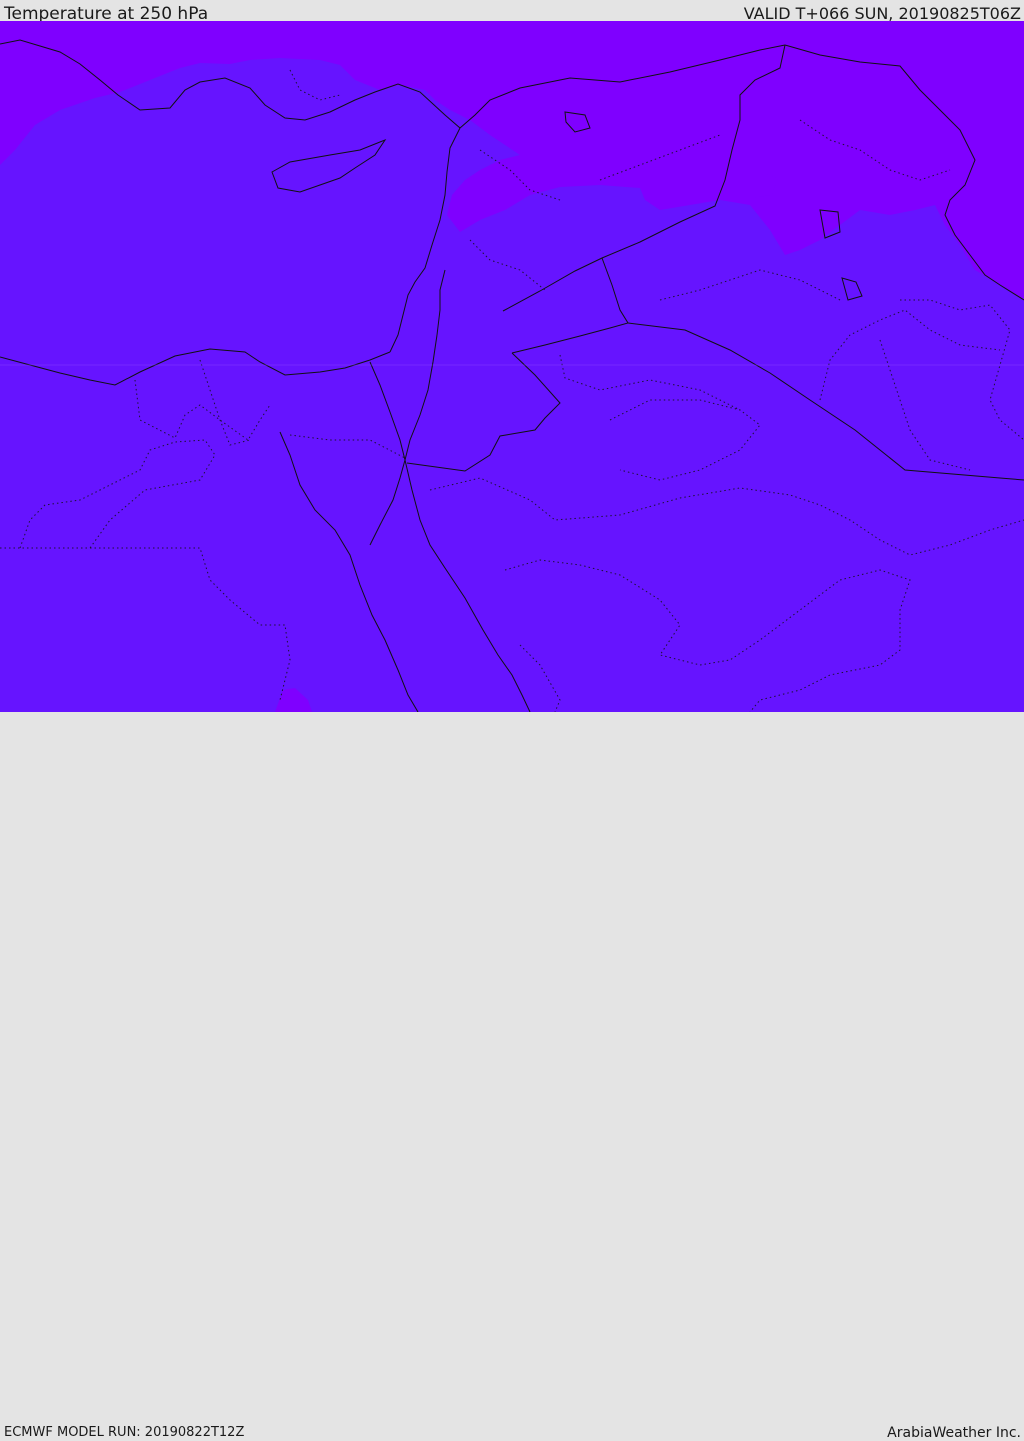 Image resolution: width=1024 pixels, height=1441 pixels. What do you see at coordinates (124, 1432) in the screenshot?
I see `model-run-label: ECMWF MODEL RUN: 20190822T12Z` at bounding box center [124, 1432].